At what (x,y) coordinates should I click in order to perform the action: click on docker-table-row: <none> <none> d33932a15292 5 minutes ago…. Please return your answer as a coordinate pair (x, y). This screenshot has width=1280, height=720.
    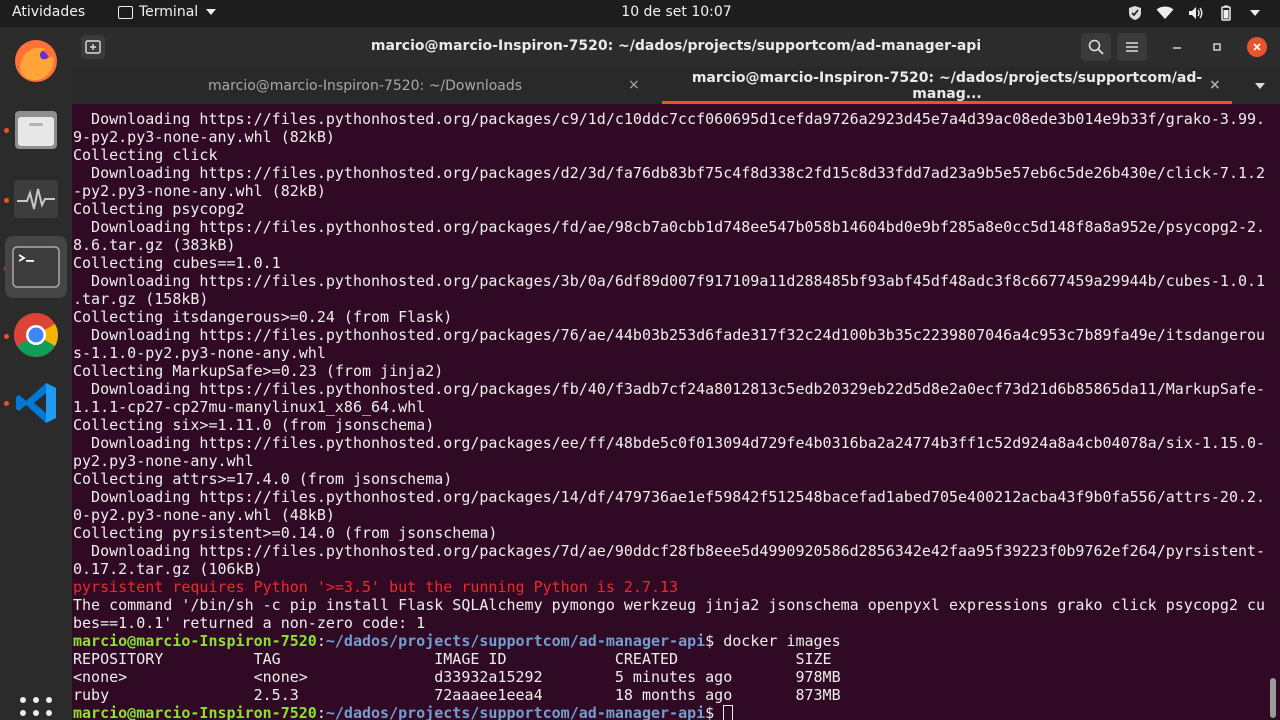
    Looking at the image, I should click on (457, 677).